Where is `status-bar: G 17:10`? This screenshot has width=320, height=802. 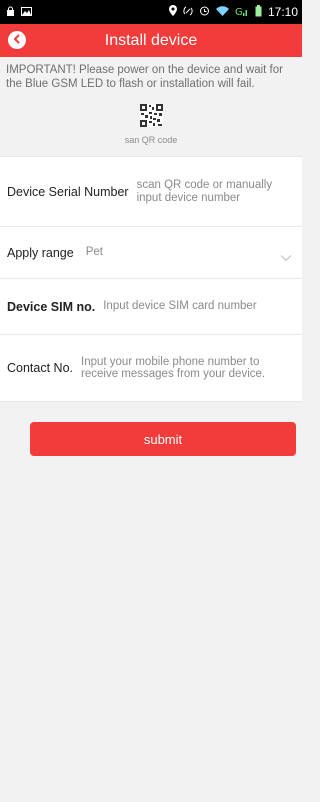 status-bar: G 17:10 is located at coordinates (151, 12).